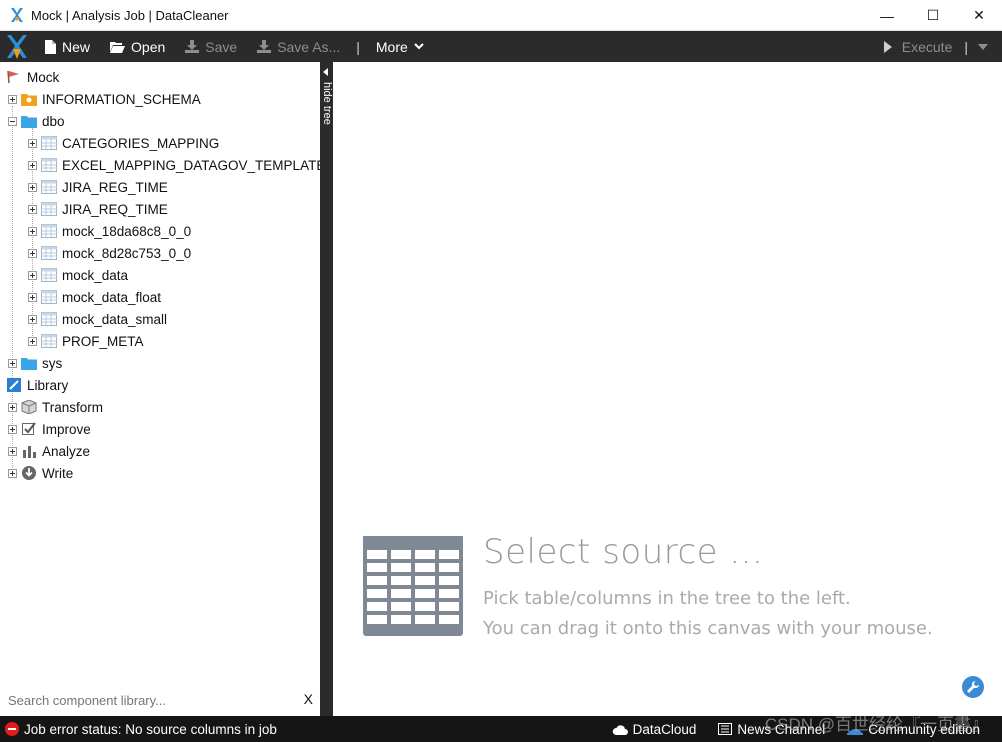 The image size is (1002, 742). Describe the element at coordinates (48, 385) in the screenshot. I see `tree-node-label: Library` at that location.